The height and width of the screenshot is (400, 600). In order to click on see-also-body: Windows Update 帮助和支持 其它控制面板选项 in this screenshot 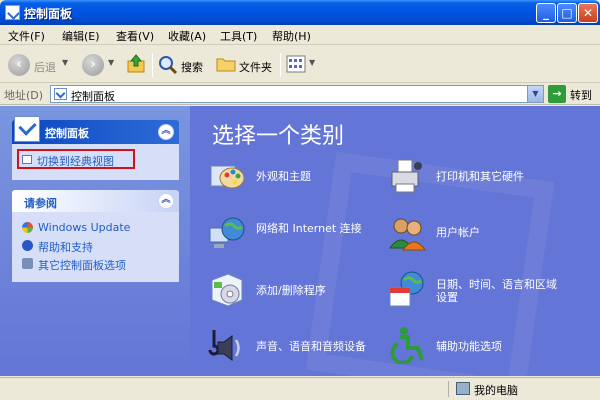, I will do `click(95, 247)`.